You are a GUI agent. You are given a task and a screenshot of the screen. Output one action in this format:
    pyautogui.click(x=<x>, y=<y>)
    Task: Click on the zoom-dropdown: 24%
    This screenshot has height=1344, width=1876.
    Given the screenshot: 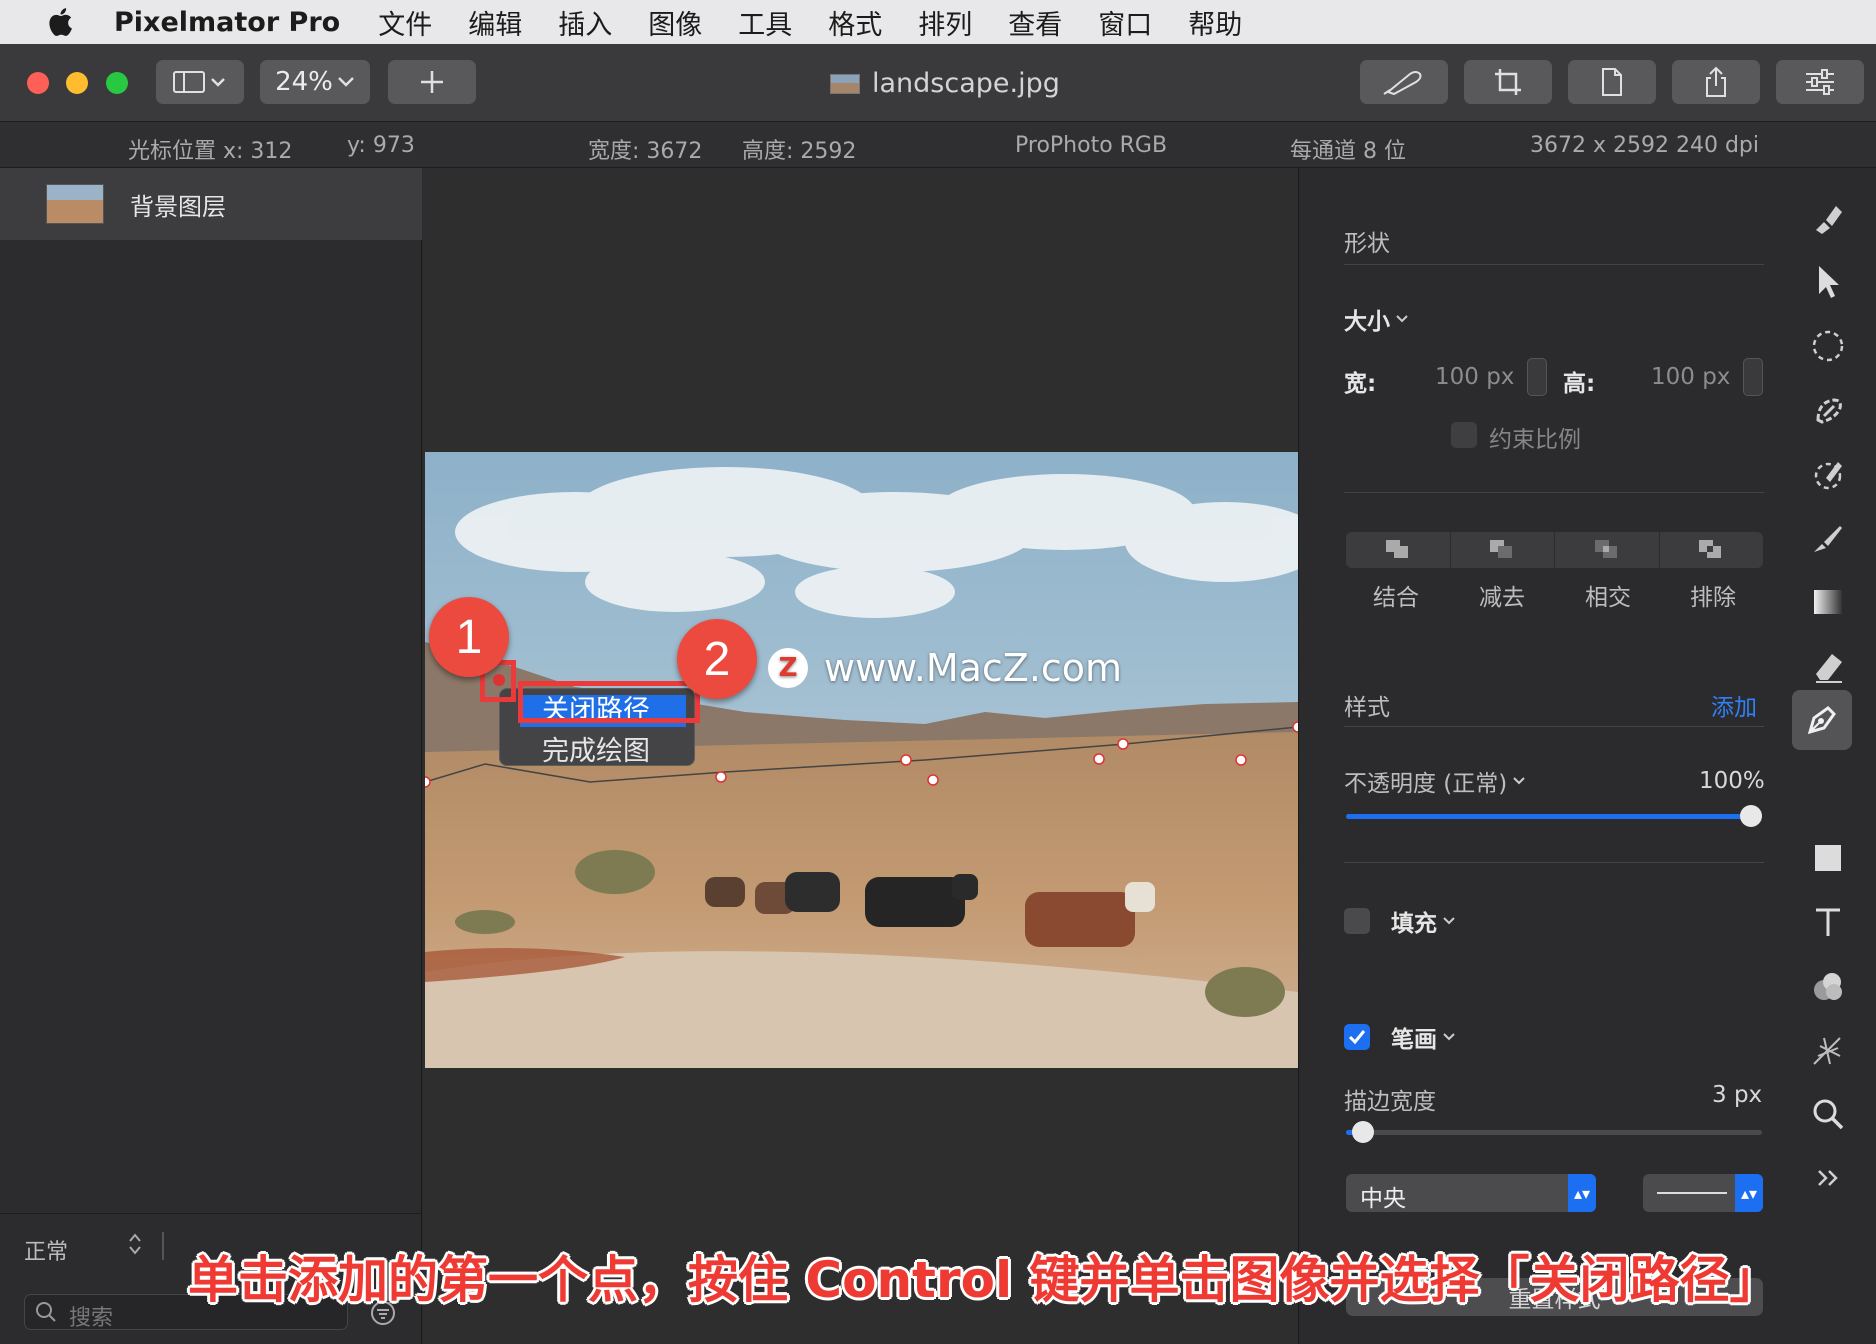 What is the action you would take?
    pyautogui.click(x=315, y=82)
    